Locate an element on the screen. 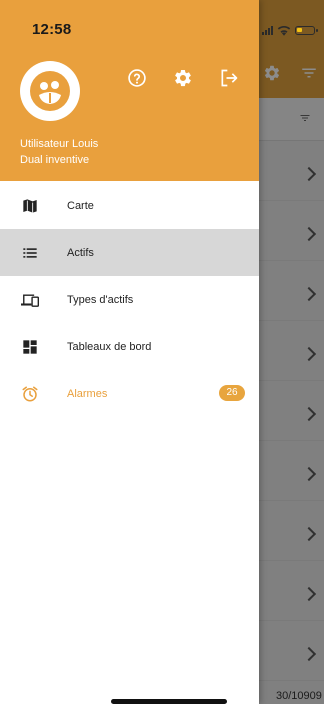 Image resolution: width=324 pixels, height=704 pixels. list-icon is located at coordinates (30, 253).